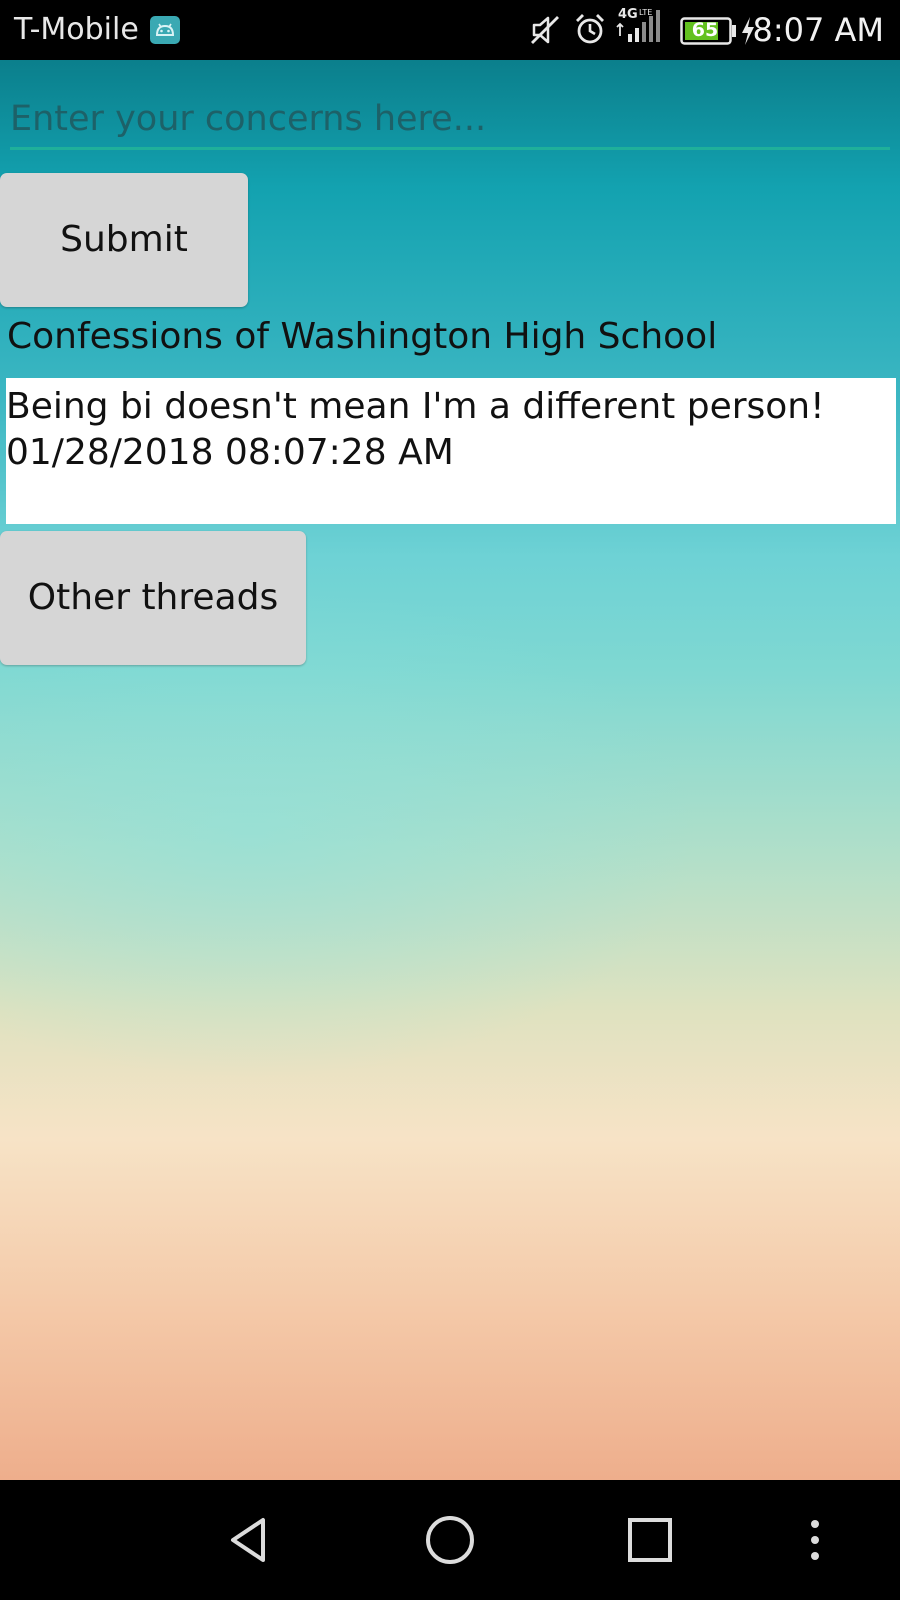  I want to click on svg-text: 4G, so click(628, 14).